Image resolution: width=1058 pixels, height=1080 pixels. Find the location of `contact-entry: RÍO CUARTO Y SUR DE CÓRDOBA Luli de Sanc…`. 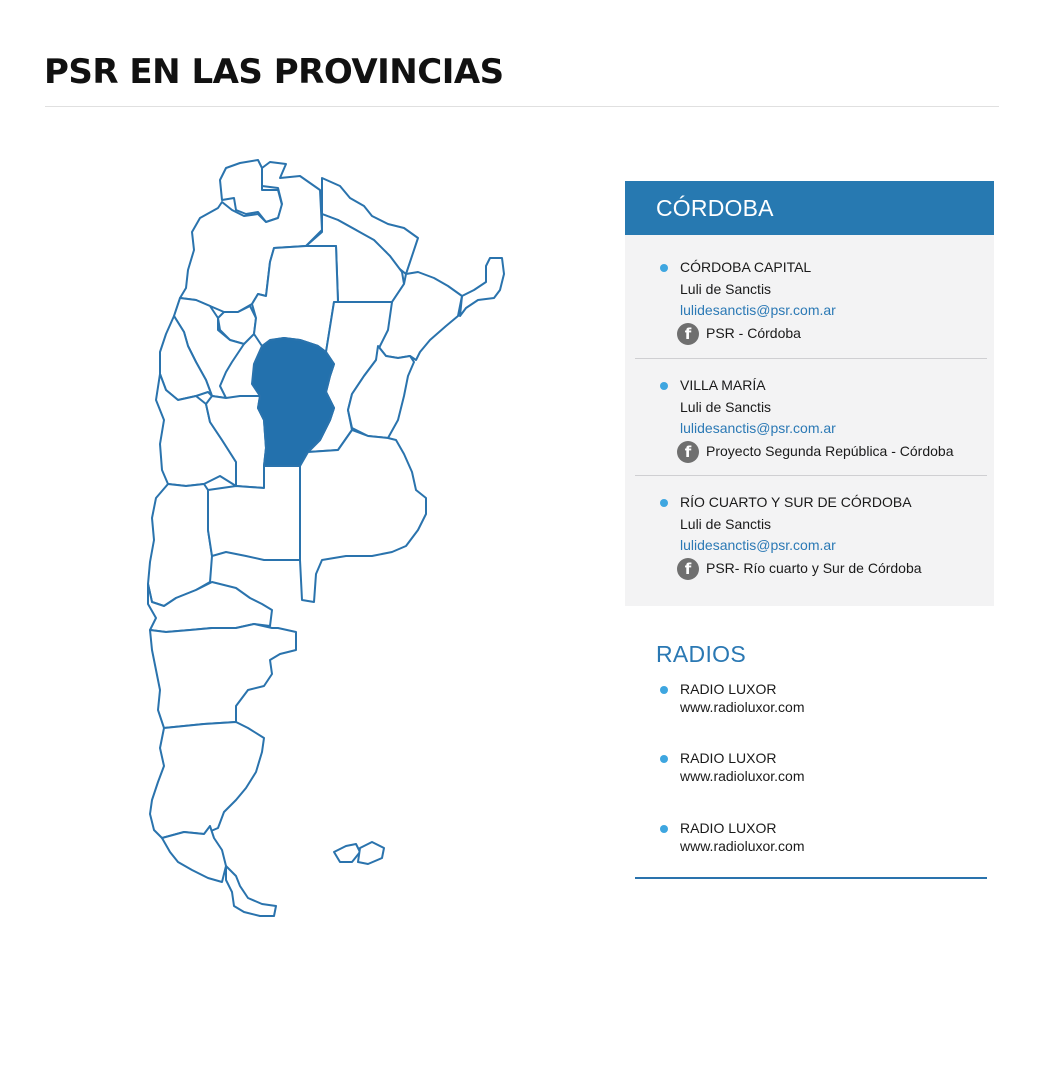

contact-entry: RÍO CUARTO Y SUR DE CÓRDOBA Luli de Sanc… is located at coordinates (811, 536).